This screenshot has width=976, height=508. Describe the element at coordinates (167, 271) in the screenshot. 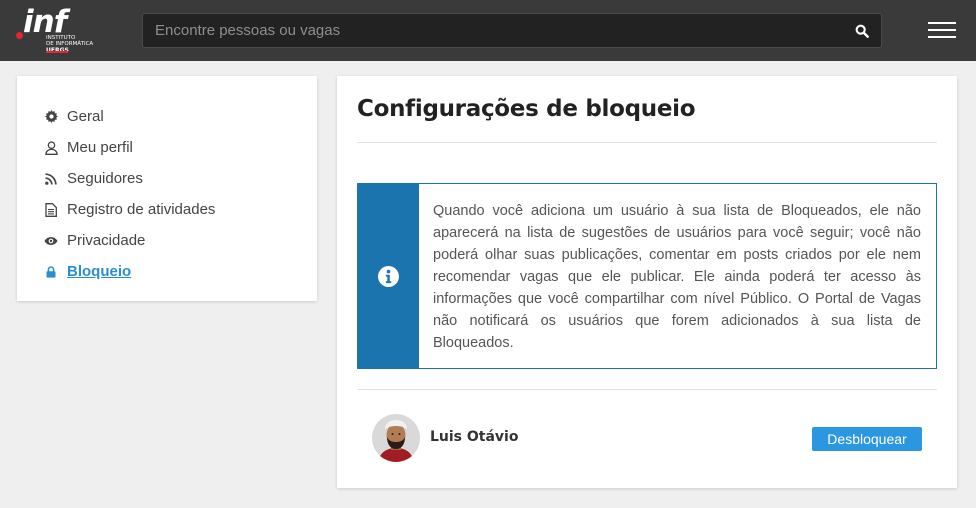

I see `sidebar-item-bloqueio: Bloqueio` at that location.